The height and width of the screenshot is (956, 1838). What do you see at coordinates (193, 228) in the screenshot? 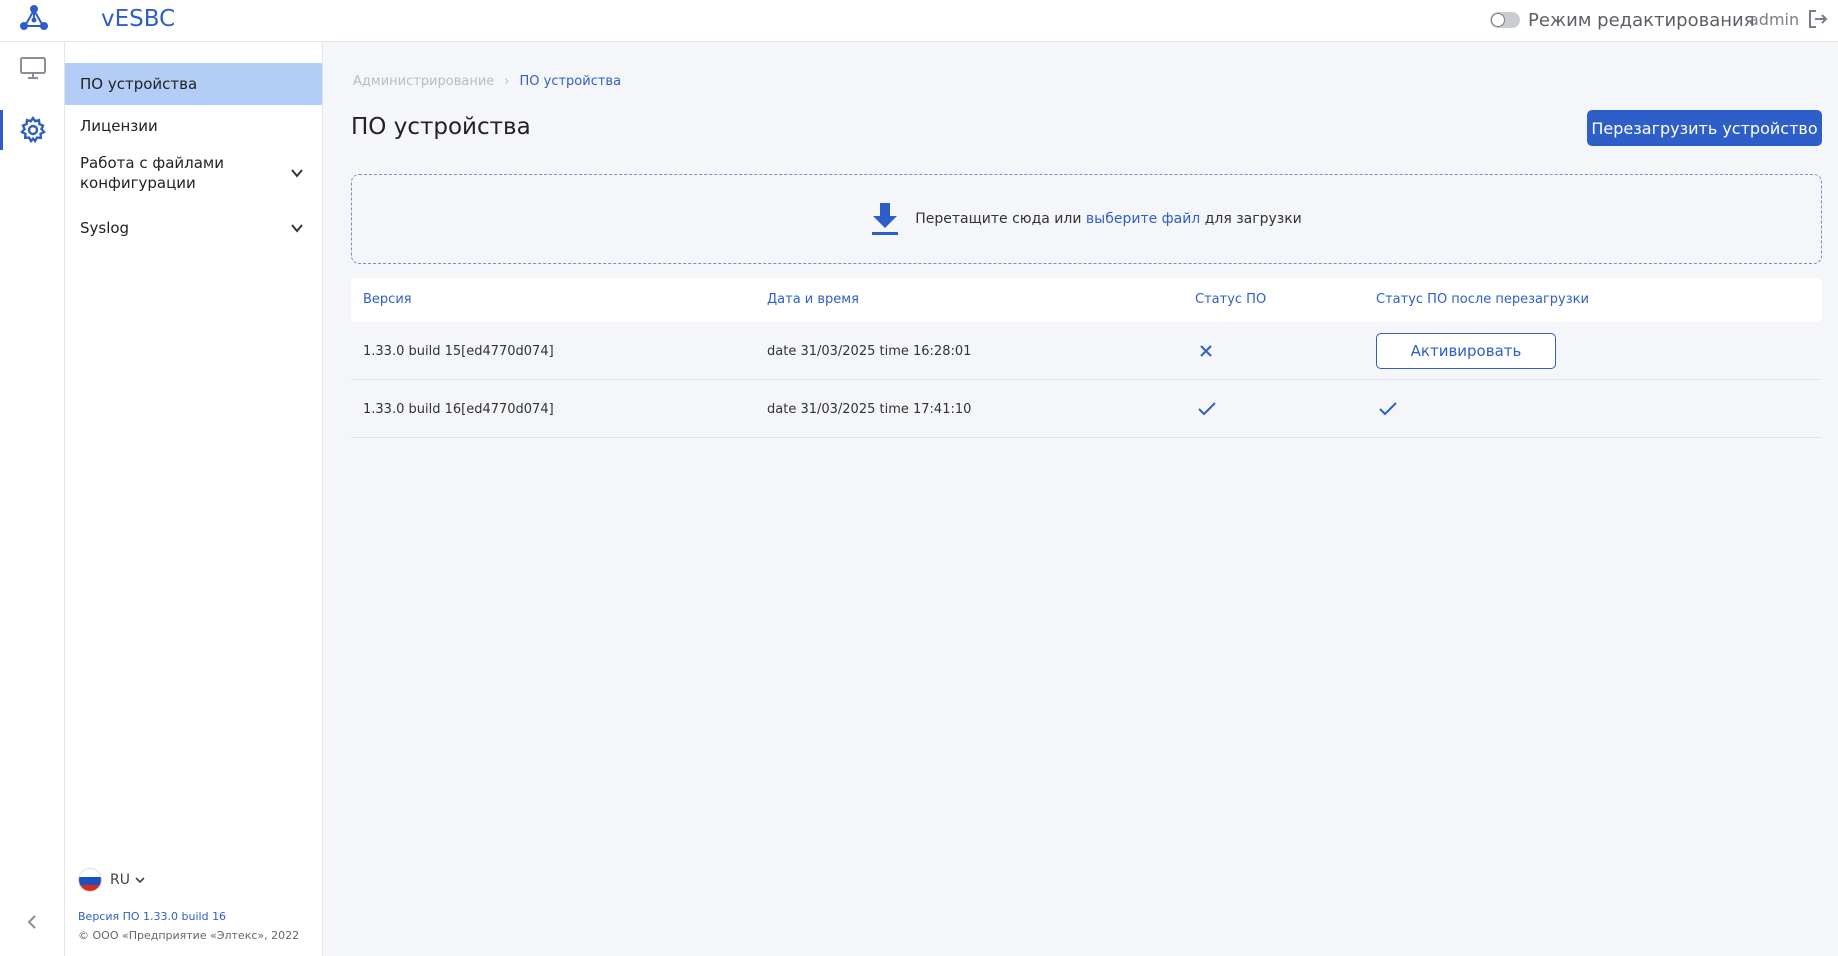
I see `sidebar-item-syslog: Syslog` at bounding box center [193, 228].